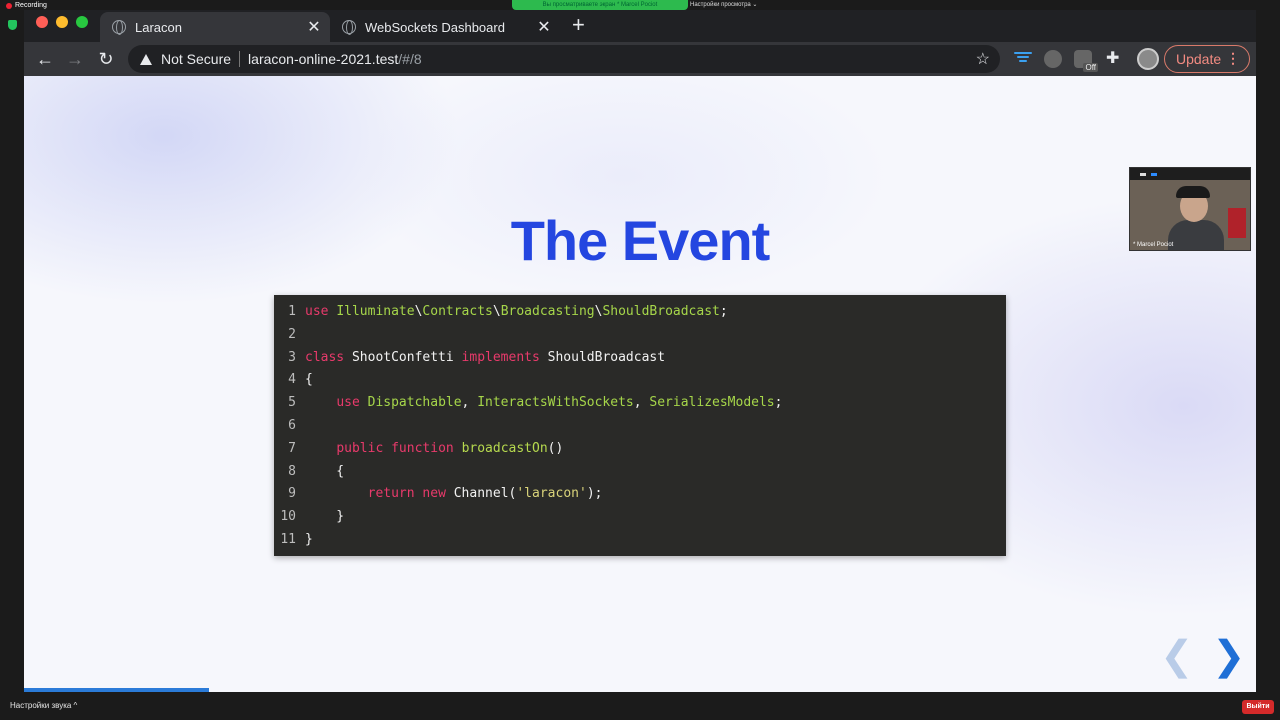  I want to click on line-number: 9, so click(292, 494).